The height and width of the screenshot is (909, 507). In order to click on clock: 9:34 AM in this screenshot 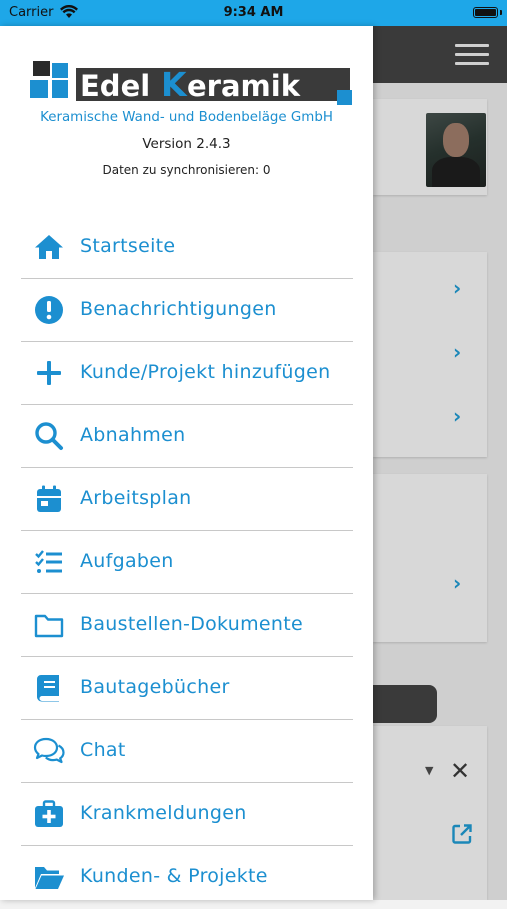, I will do `click(253, 12)`.